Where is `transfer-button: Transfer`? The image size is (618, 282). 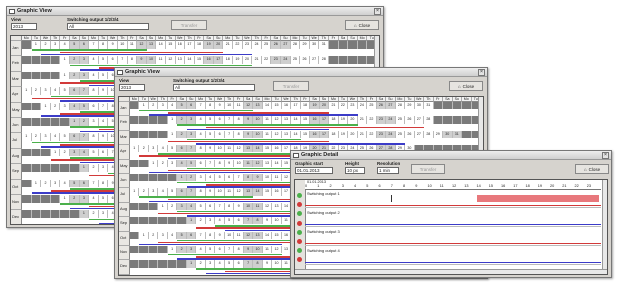
transfer-button: Transfer is located at coordinates (291, 86).